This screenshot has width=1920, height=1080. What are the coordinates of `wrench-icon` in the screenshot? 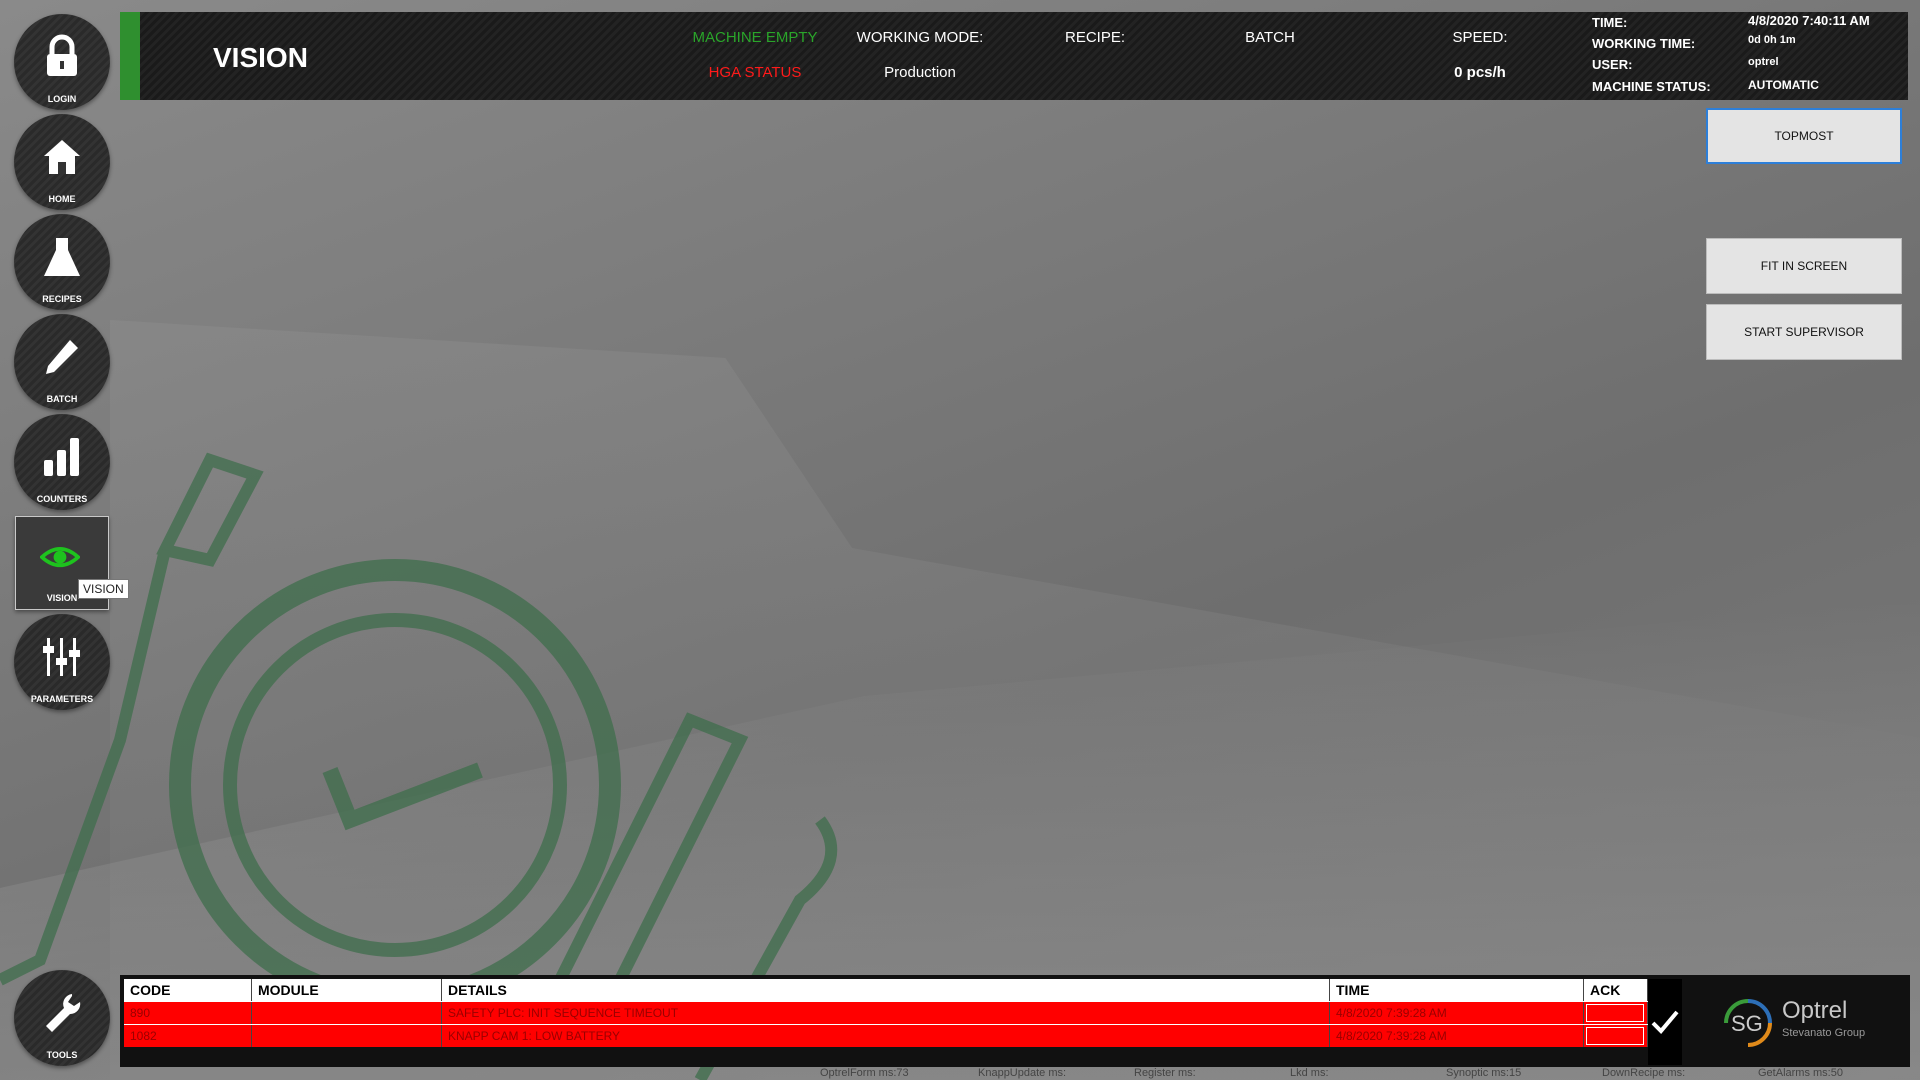 It's located at (63, 1013).